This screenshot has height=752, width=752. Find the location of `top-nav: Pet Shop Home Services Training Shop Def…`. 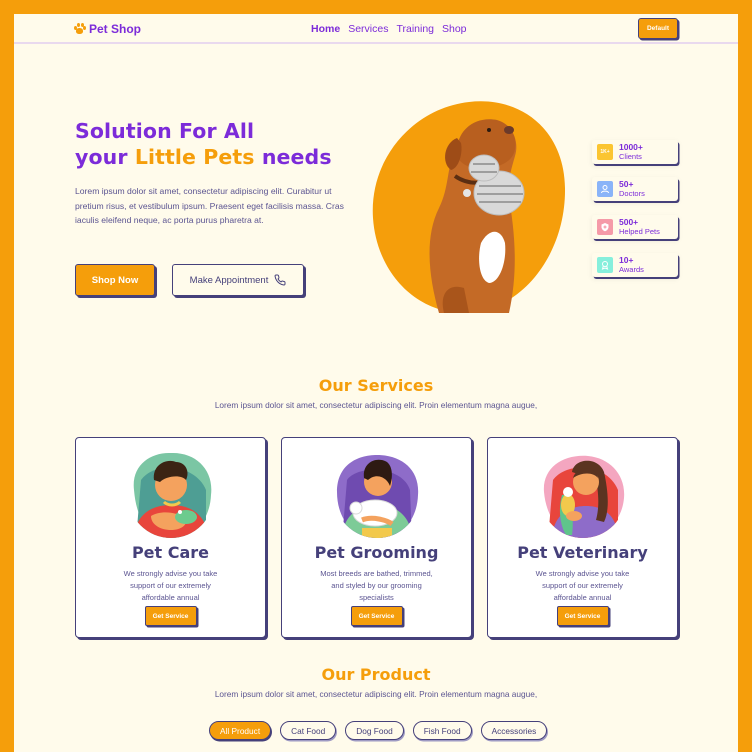

top-nav: Pet Shop Home Services Training Shop Def… is located at coordinates (376, 29).